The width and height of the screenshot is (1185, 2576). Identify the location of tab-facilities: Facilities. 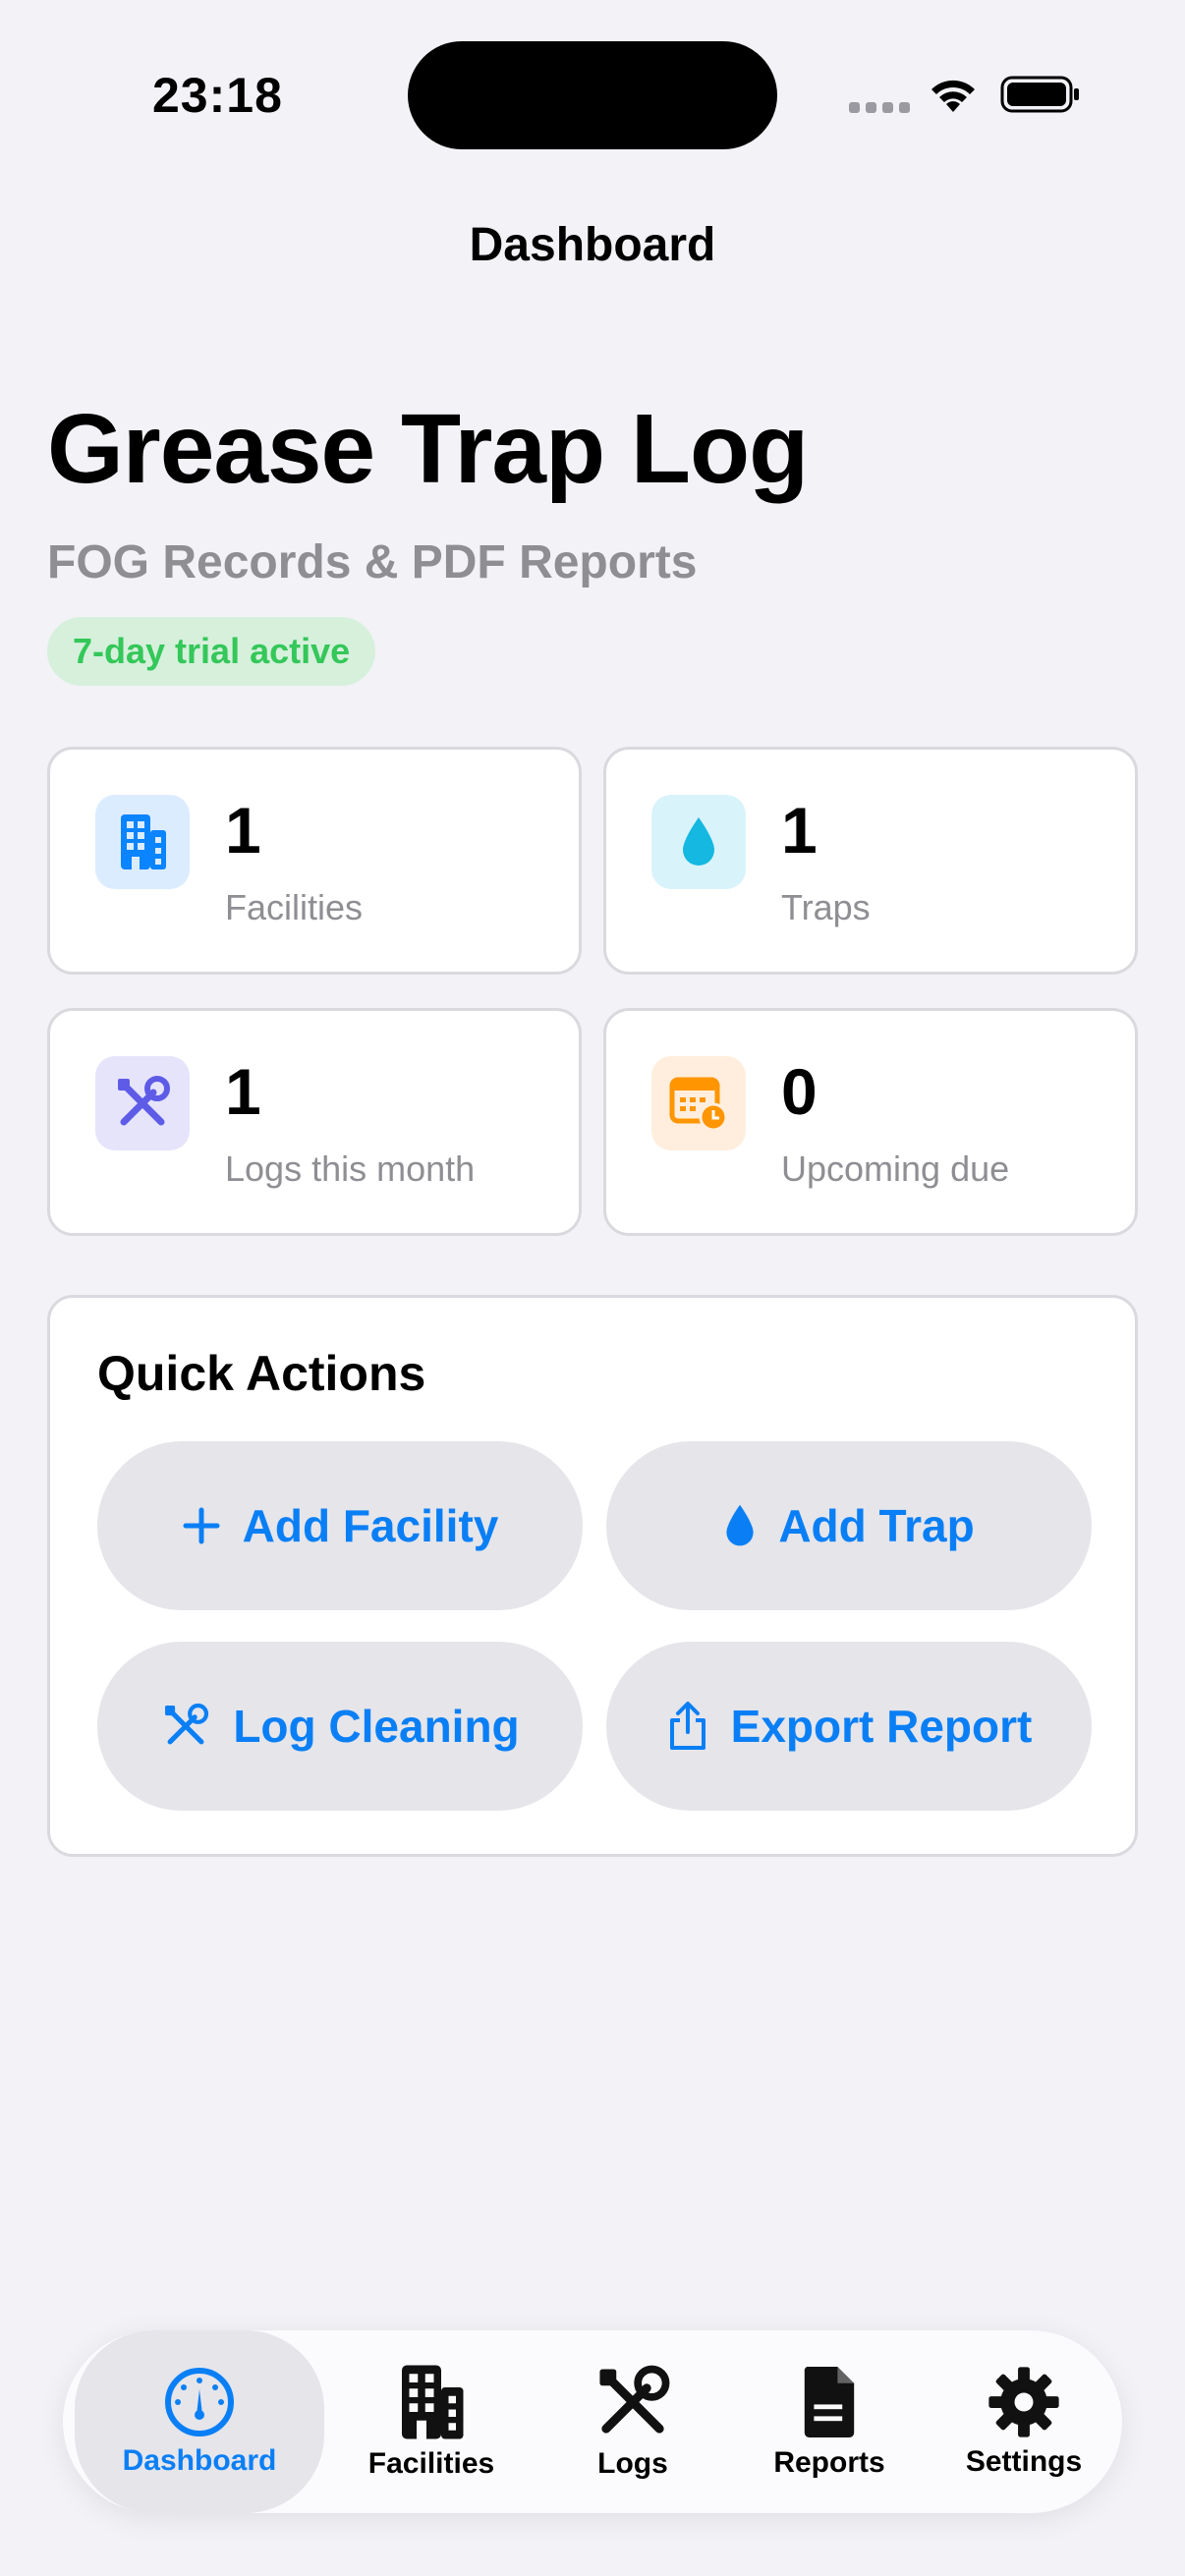
(432, 2421).